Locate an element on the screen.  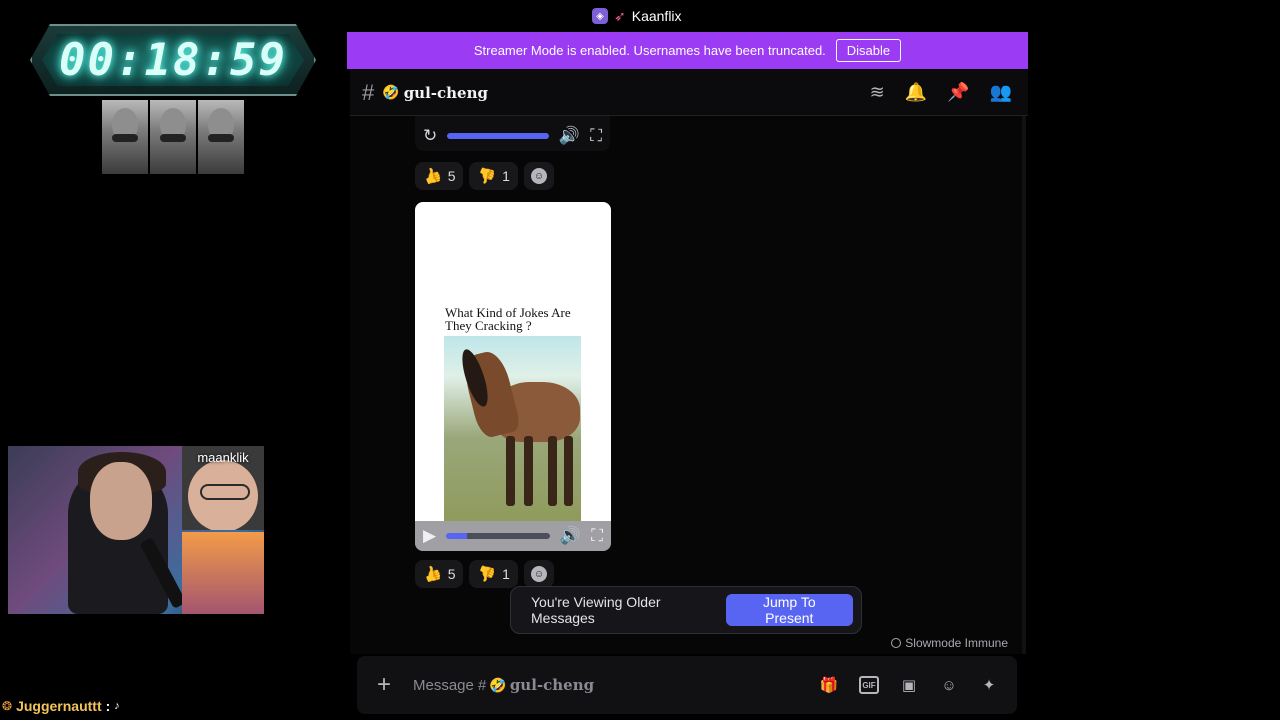
stream-timer: 00:18:59 is located at coordinates (173, 60).